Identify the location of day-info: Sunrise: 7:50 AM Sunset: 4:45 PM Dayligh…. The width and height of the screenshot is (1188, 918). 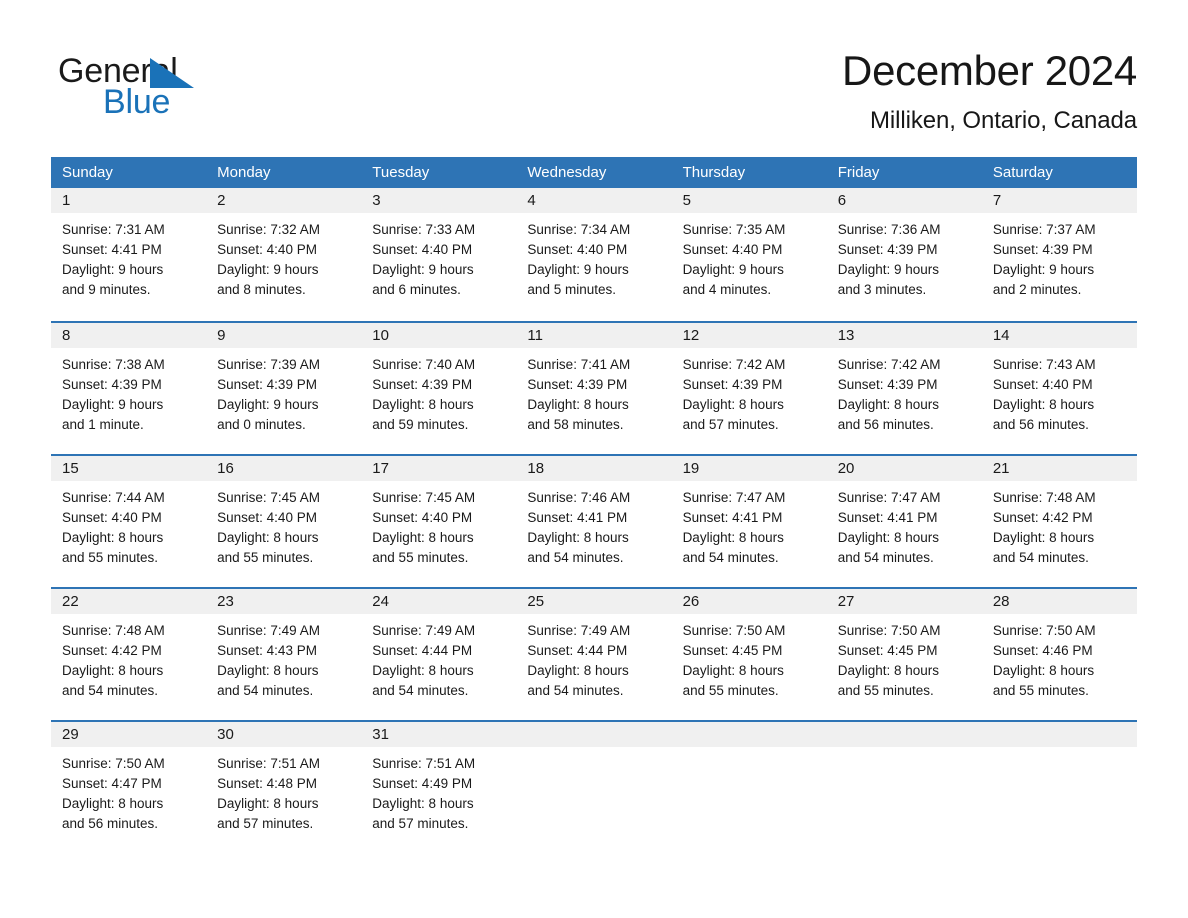
(749, 657).